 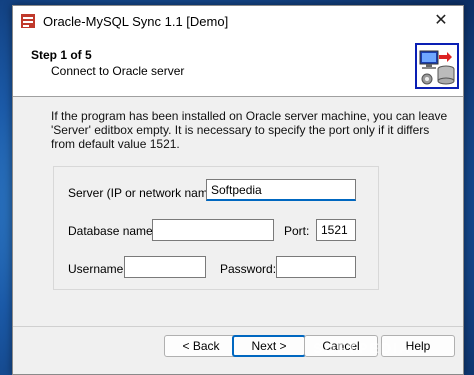 I want to click on username-label: Username:, so click(x=97, y=269).